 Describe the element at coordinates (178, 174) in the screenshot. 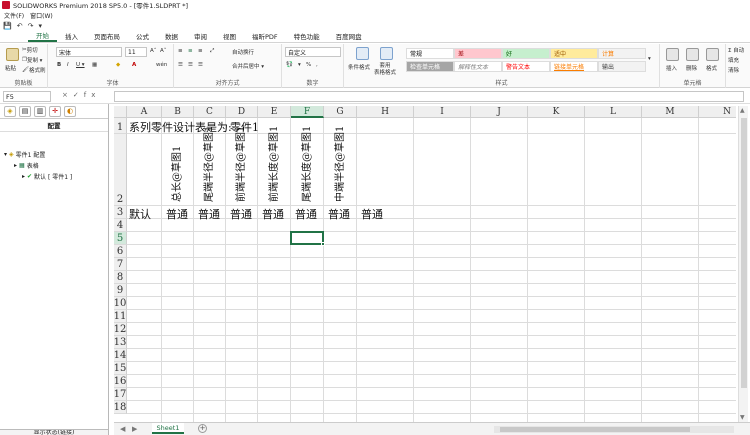

I see `cell-param-header-b2: 总长@草图1` at that location.